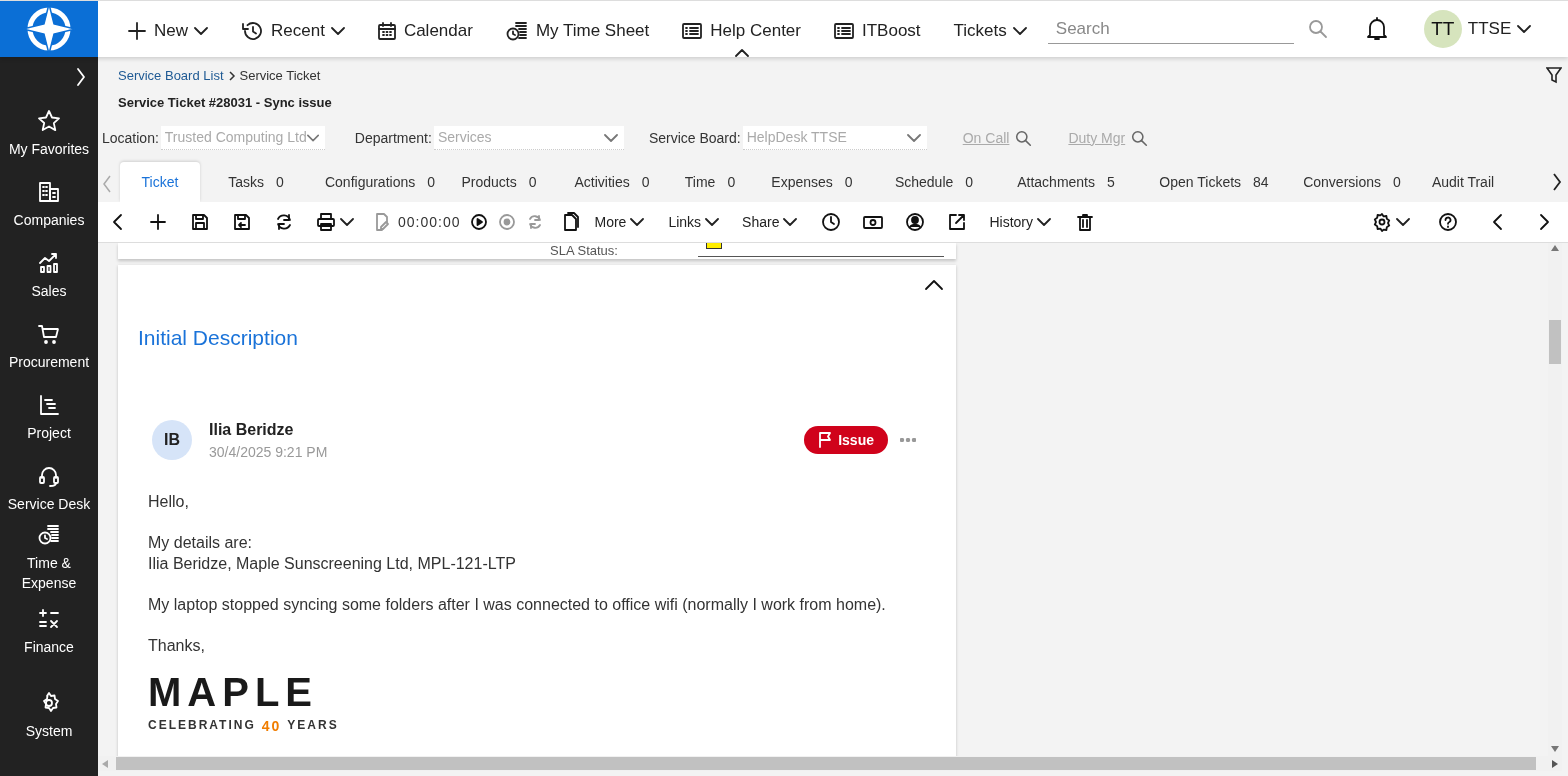 The width and height of the screenshot is (1568, 776). I want to click on tab: Ticket, so click(160, 182).